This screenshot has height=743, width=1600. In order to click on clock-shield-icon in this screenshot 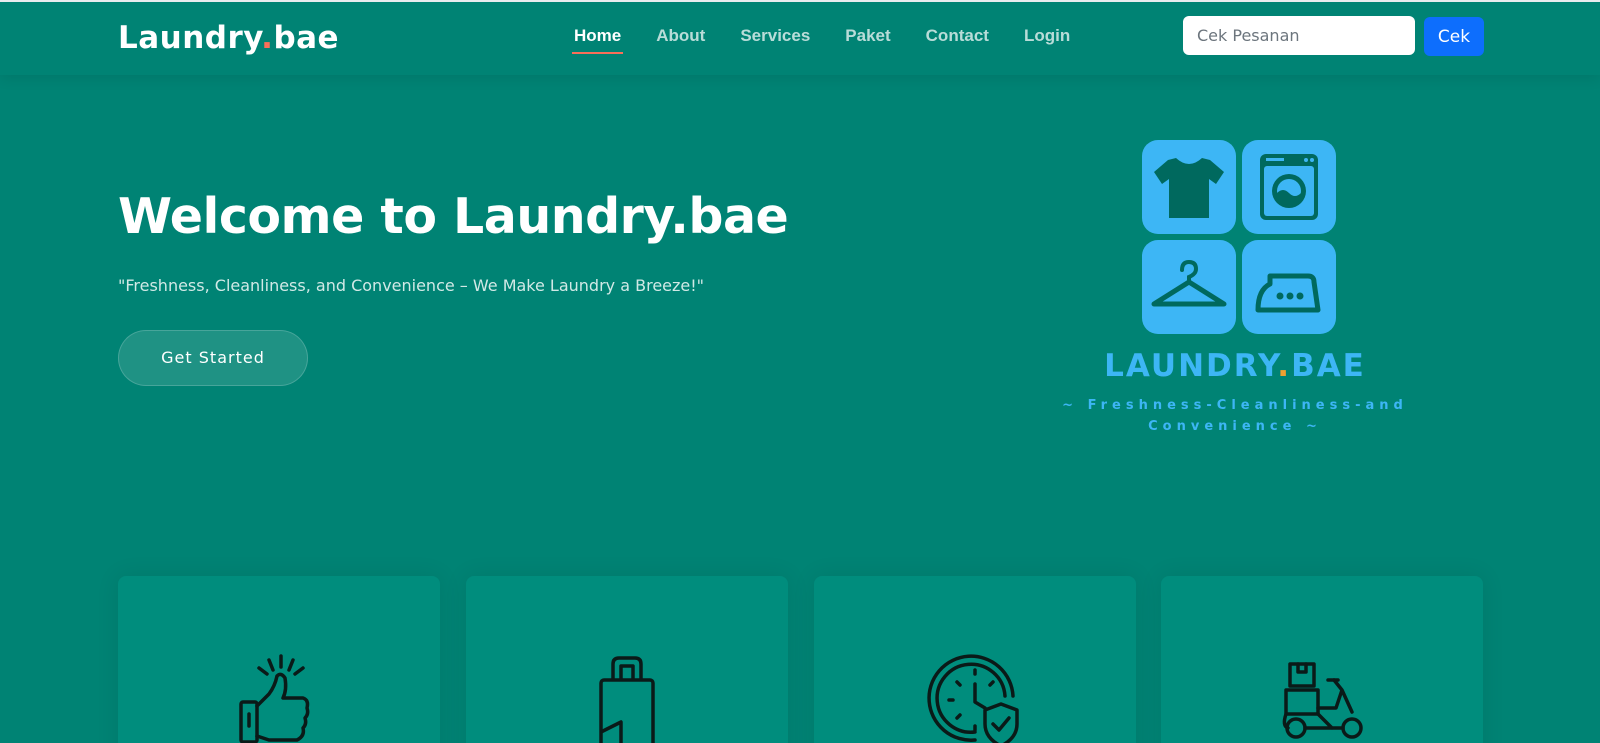, I will do `click(973, 698)`.